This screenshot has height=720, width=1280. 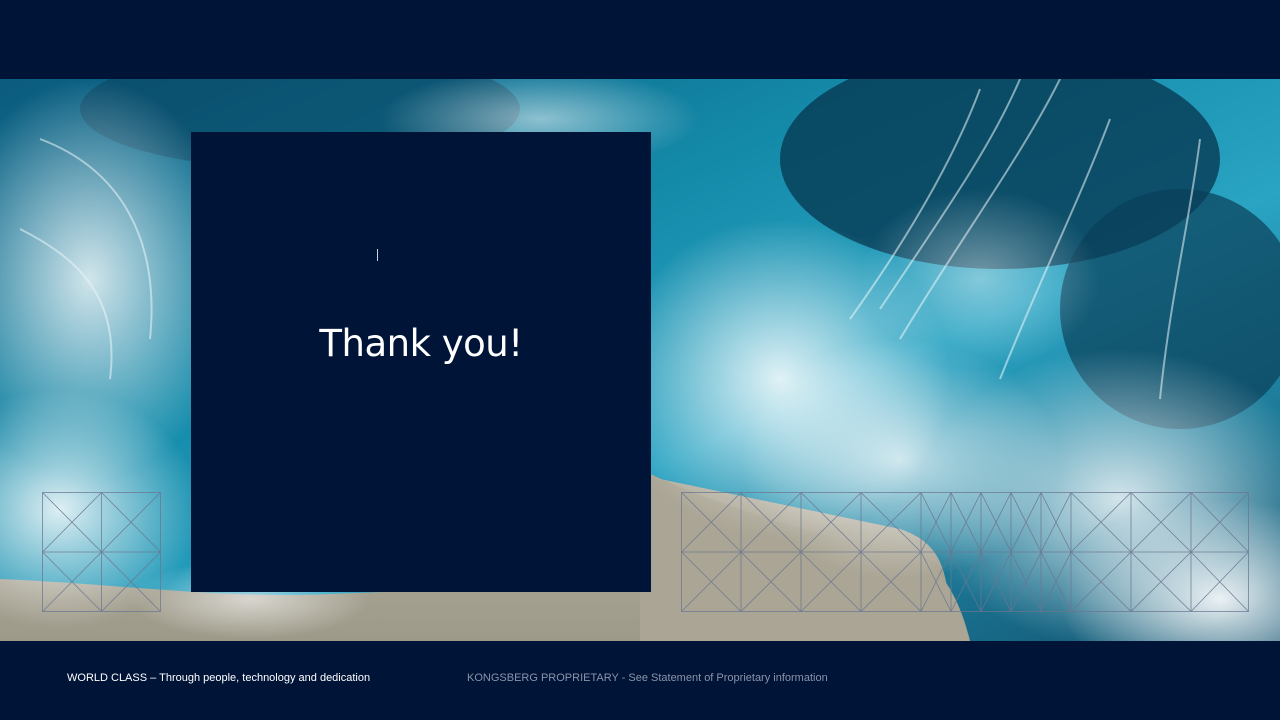 What do you see at coordinates (101, 552) in the screenshot?
I see `grid-pattern-left` at bounding box center [101, 552].